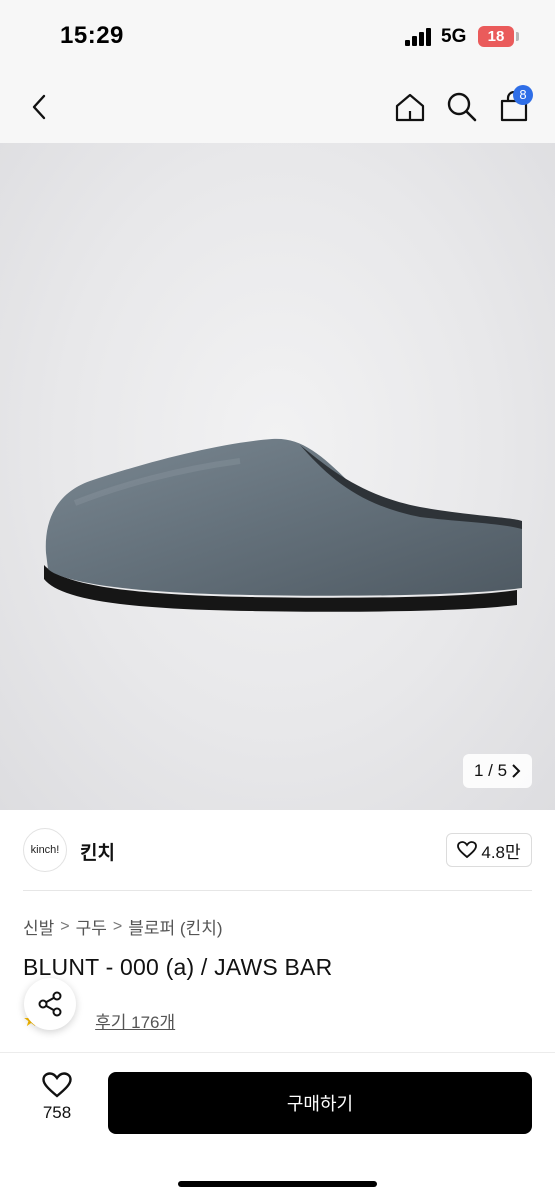 Image resolution: width=555 pixels, height=1200 pixels. Describe the element at coordinates (277, 1052) in the screenshot. I see `bottom-bar-divider` at that location.